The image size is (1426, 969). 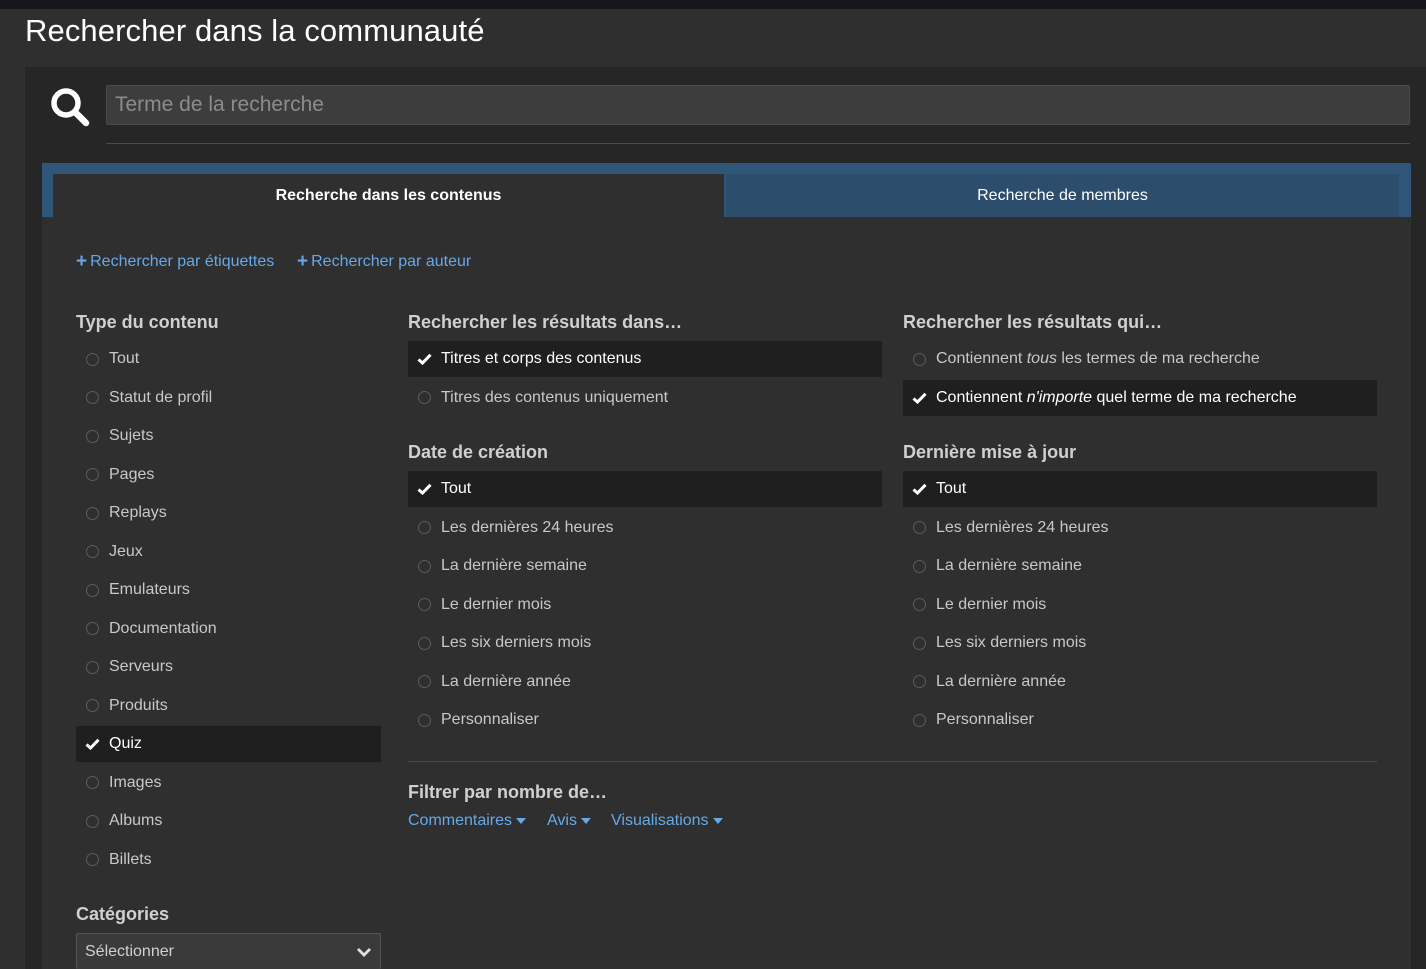 I want to click on search-in-option: Titres des contenus uniquement, so click(x=645, y=398).